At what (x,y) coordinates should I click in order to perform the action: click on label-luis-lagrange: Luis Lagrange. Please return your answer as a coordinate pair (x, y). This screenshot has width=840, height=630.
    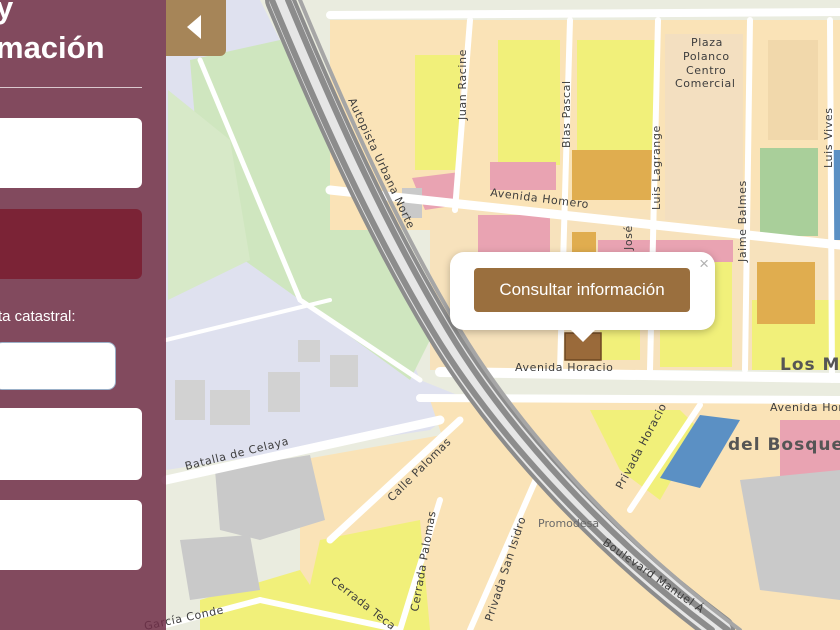
    Looking at the image, I should click on (656, 167).